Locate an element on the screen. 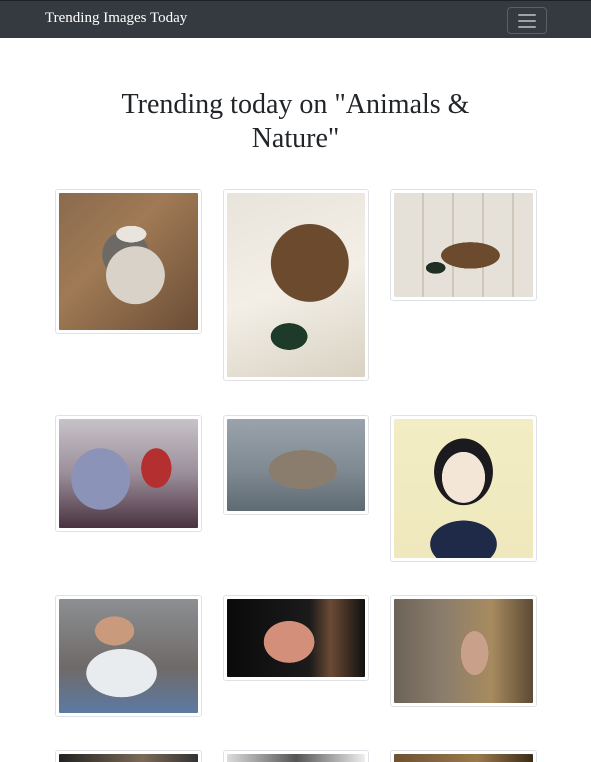  page-title: Trending today on "Animals & Nature" is located at coordinates (295, 121).